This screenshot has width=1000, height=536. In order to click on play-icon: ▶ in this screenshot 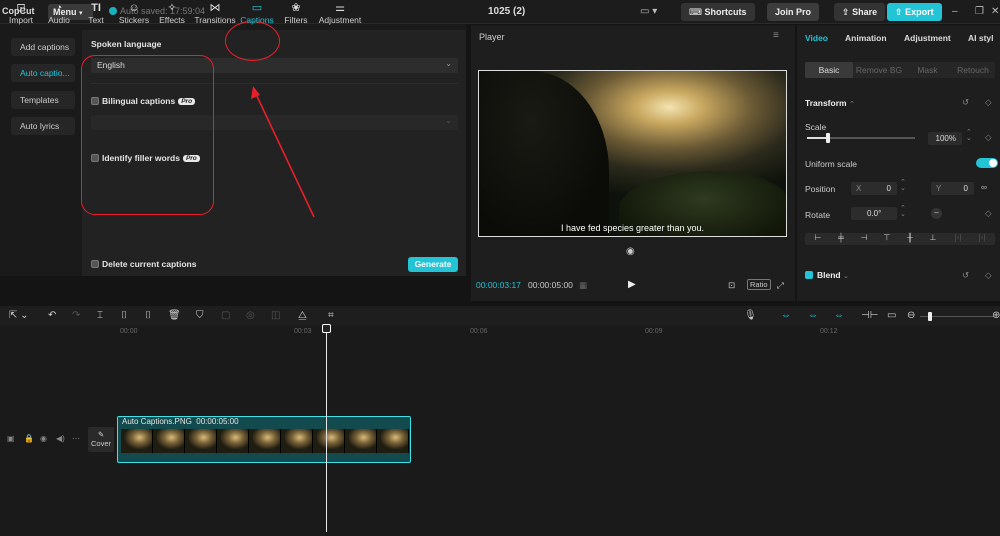, I will do `click(632, 284)`.